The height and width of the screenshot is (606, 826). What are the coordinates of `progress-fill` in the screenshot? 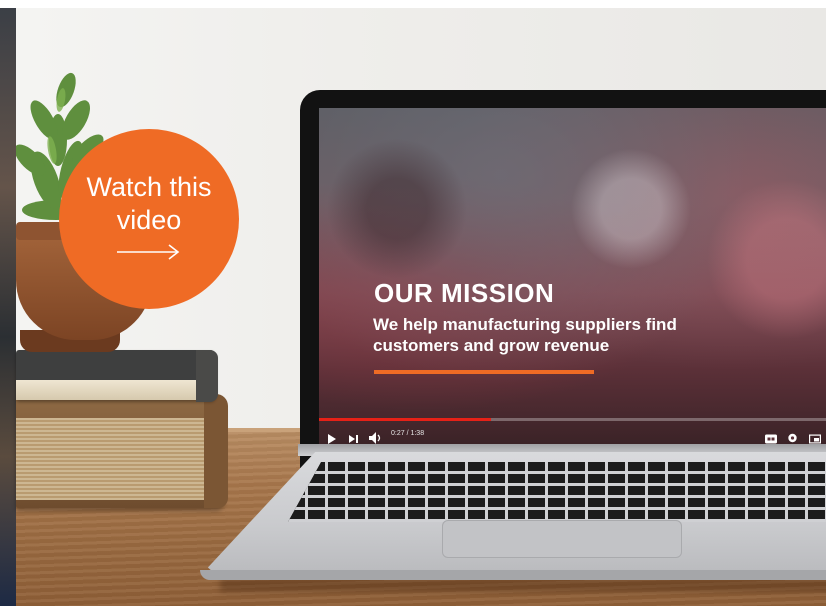 It's located at (405, 419).